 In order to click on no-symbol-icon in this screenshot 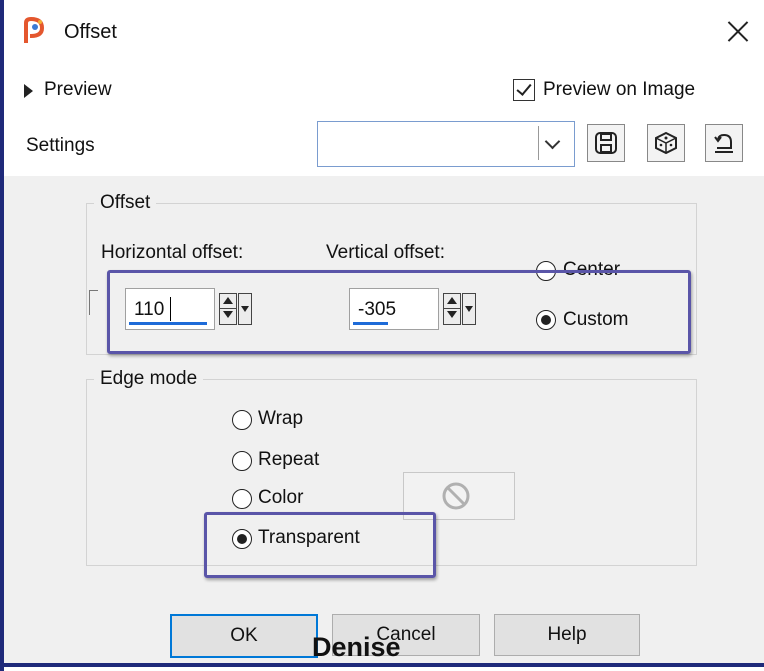, I will do `click(456, 496)`.